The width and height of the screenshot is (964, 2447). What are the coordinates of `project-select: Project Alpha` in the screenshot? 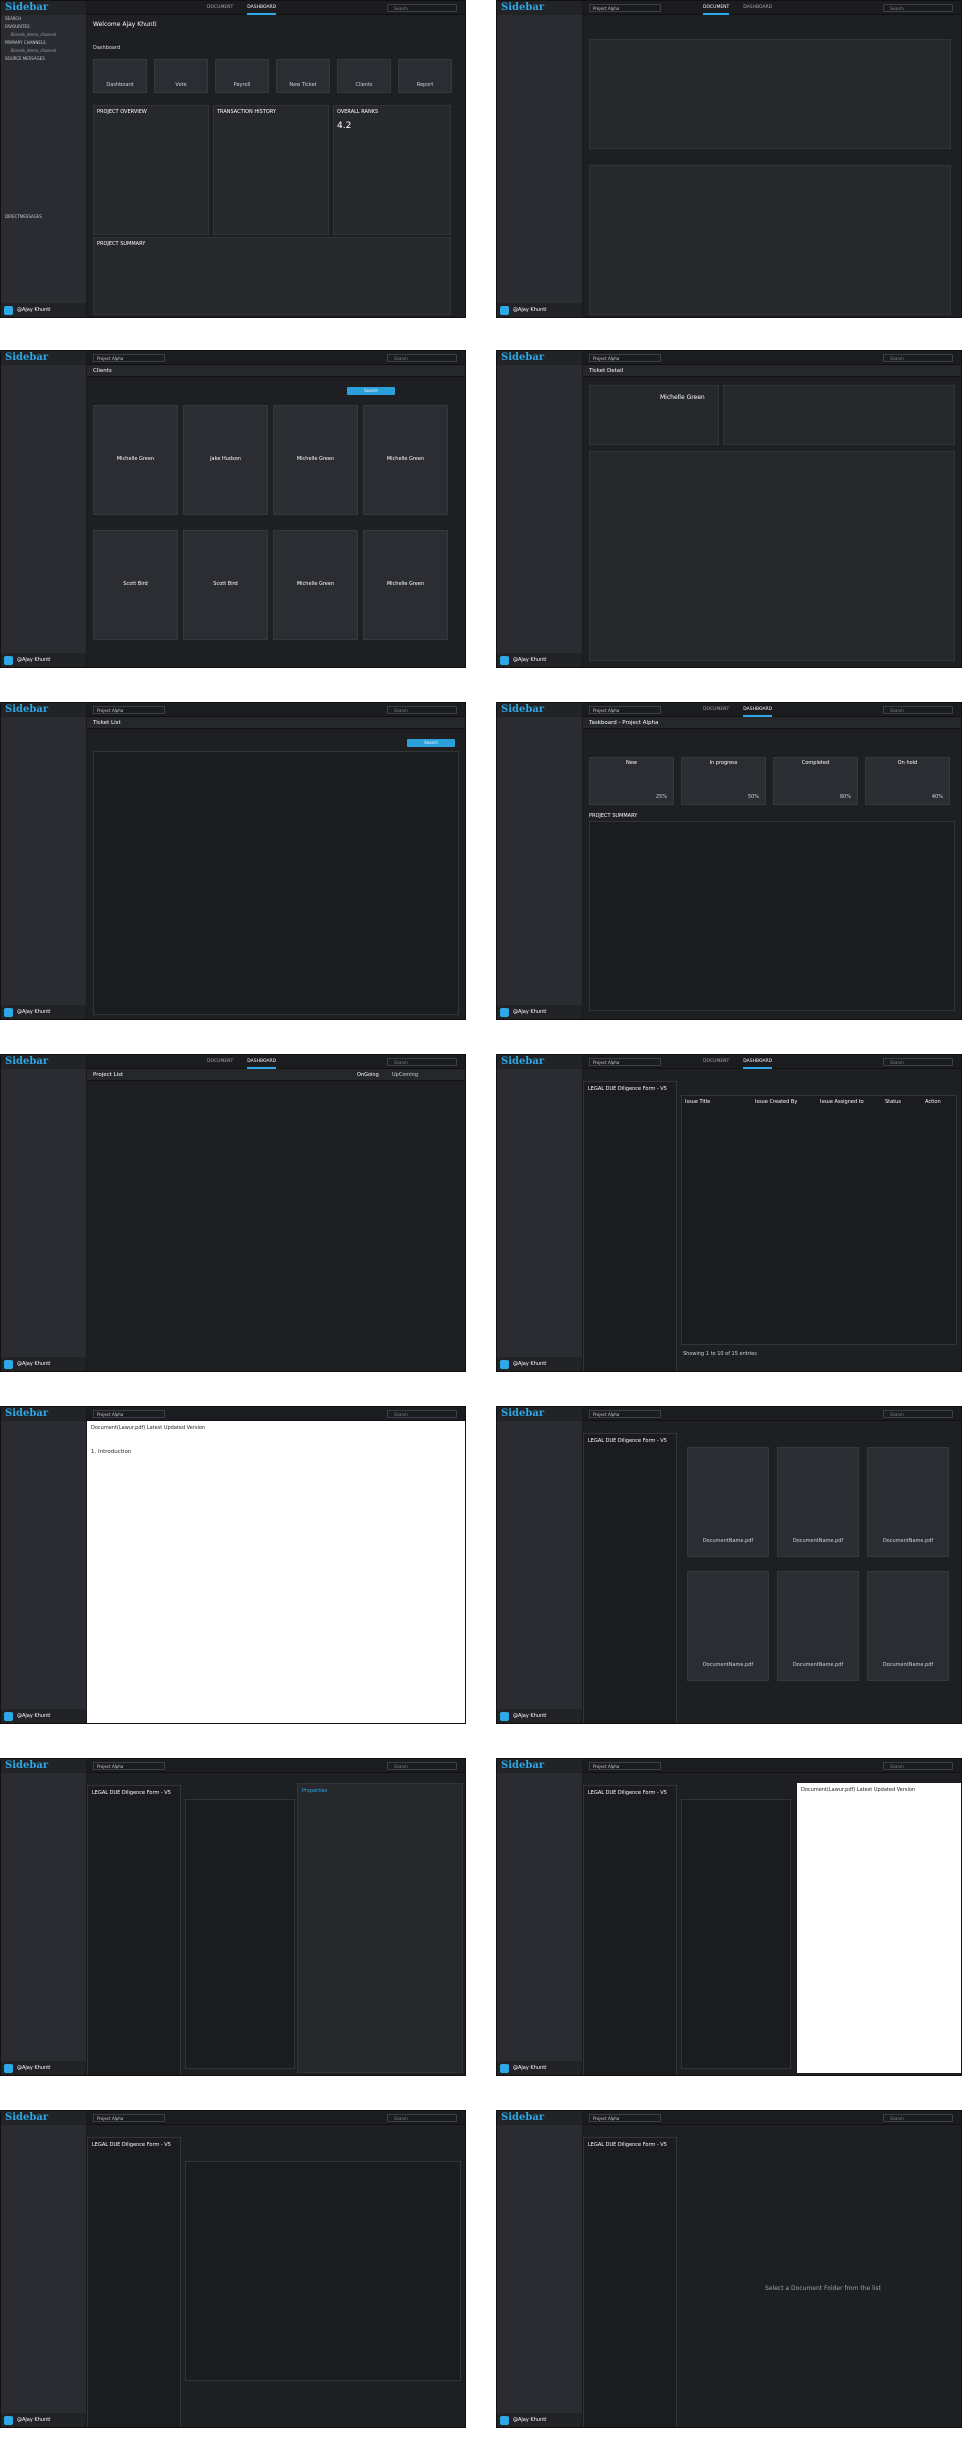 It's located at (625, 8).